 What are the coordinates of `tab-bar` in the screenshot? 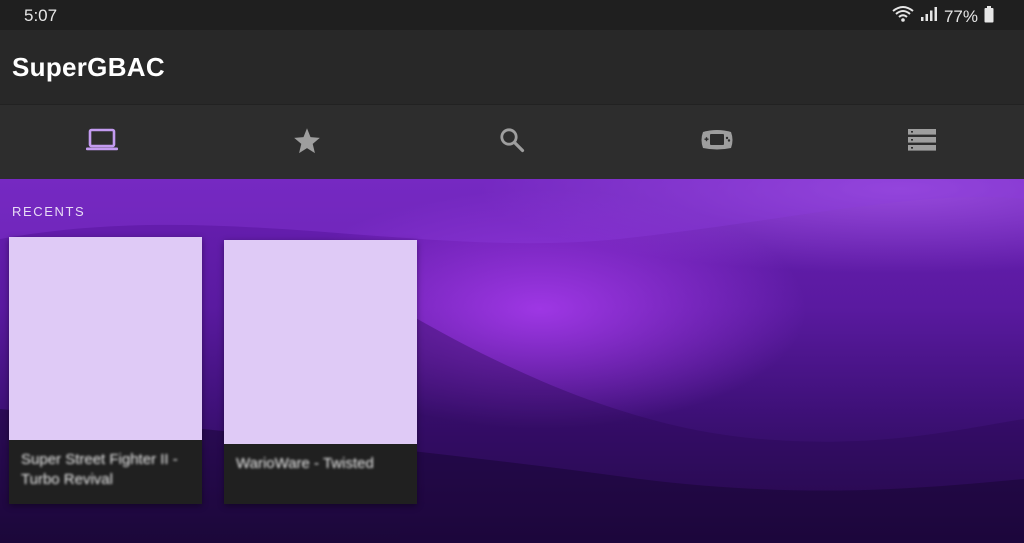 It's located at (512, 142).